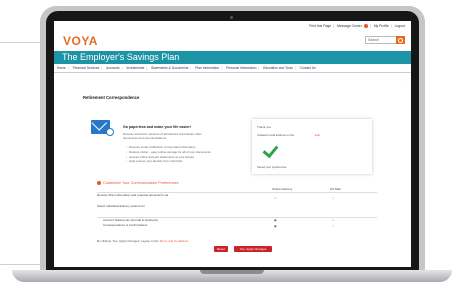 The width and height of the screenshot is (463, 291). Describe the element at coordinates (131, 220) in the screenshot. I see `row-label: Account Statements (Annual & Quarterly)` at that location.